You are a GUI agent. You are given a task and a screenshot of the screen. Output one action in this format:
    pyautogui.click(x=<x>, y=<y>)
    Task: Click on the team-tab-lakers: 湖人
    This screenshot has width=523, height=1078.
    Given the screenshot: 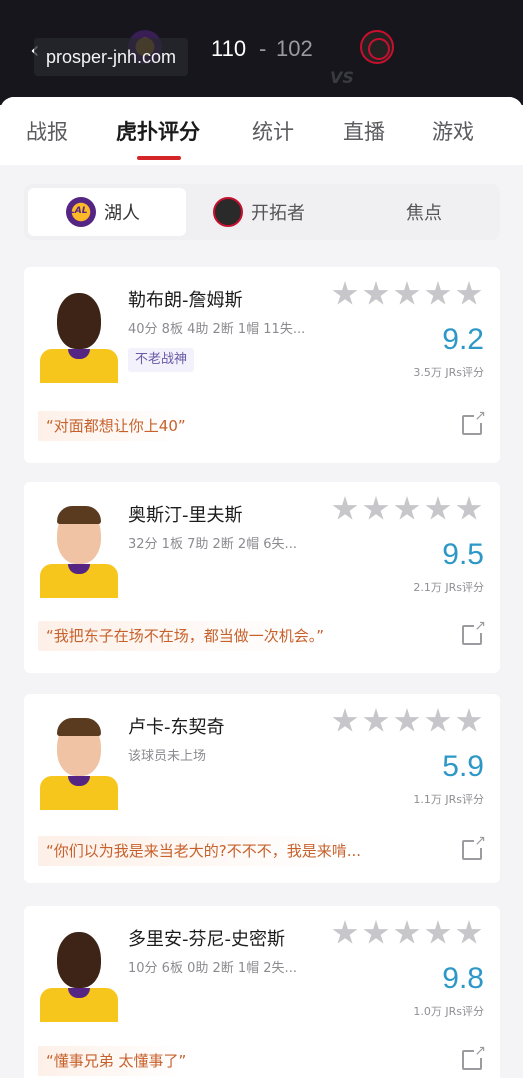 What is the action you would take?
    pyautogui.click(x=107, y=212)
    